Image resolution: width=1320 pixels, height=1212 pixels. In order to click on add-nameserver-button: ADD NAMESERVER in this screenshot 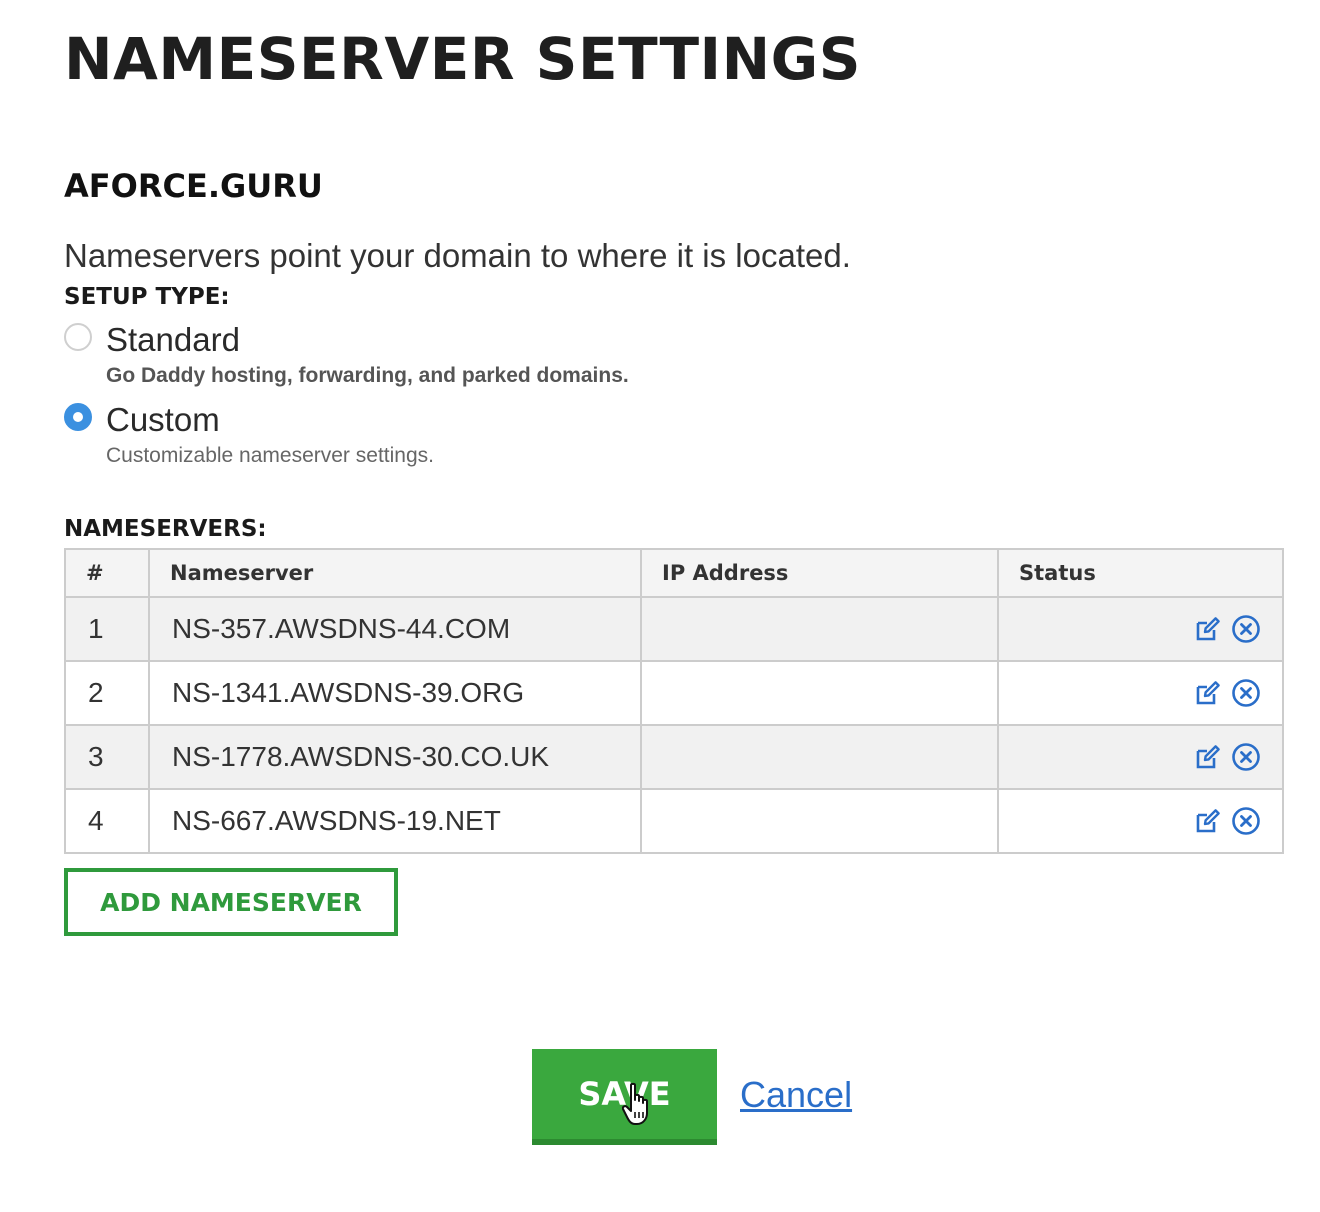, I will do `click(231, 902)`.